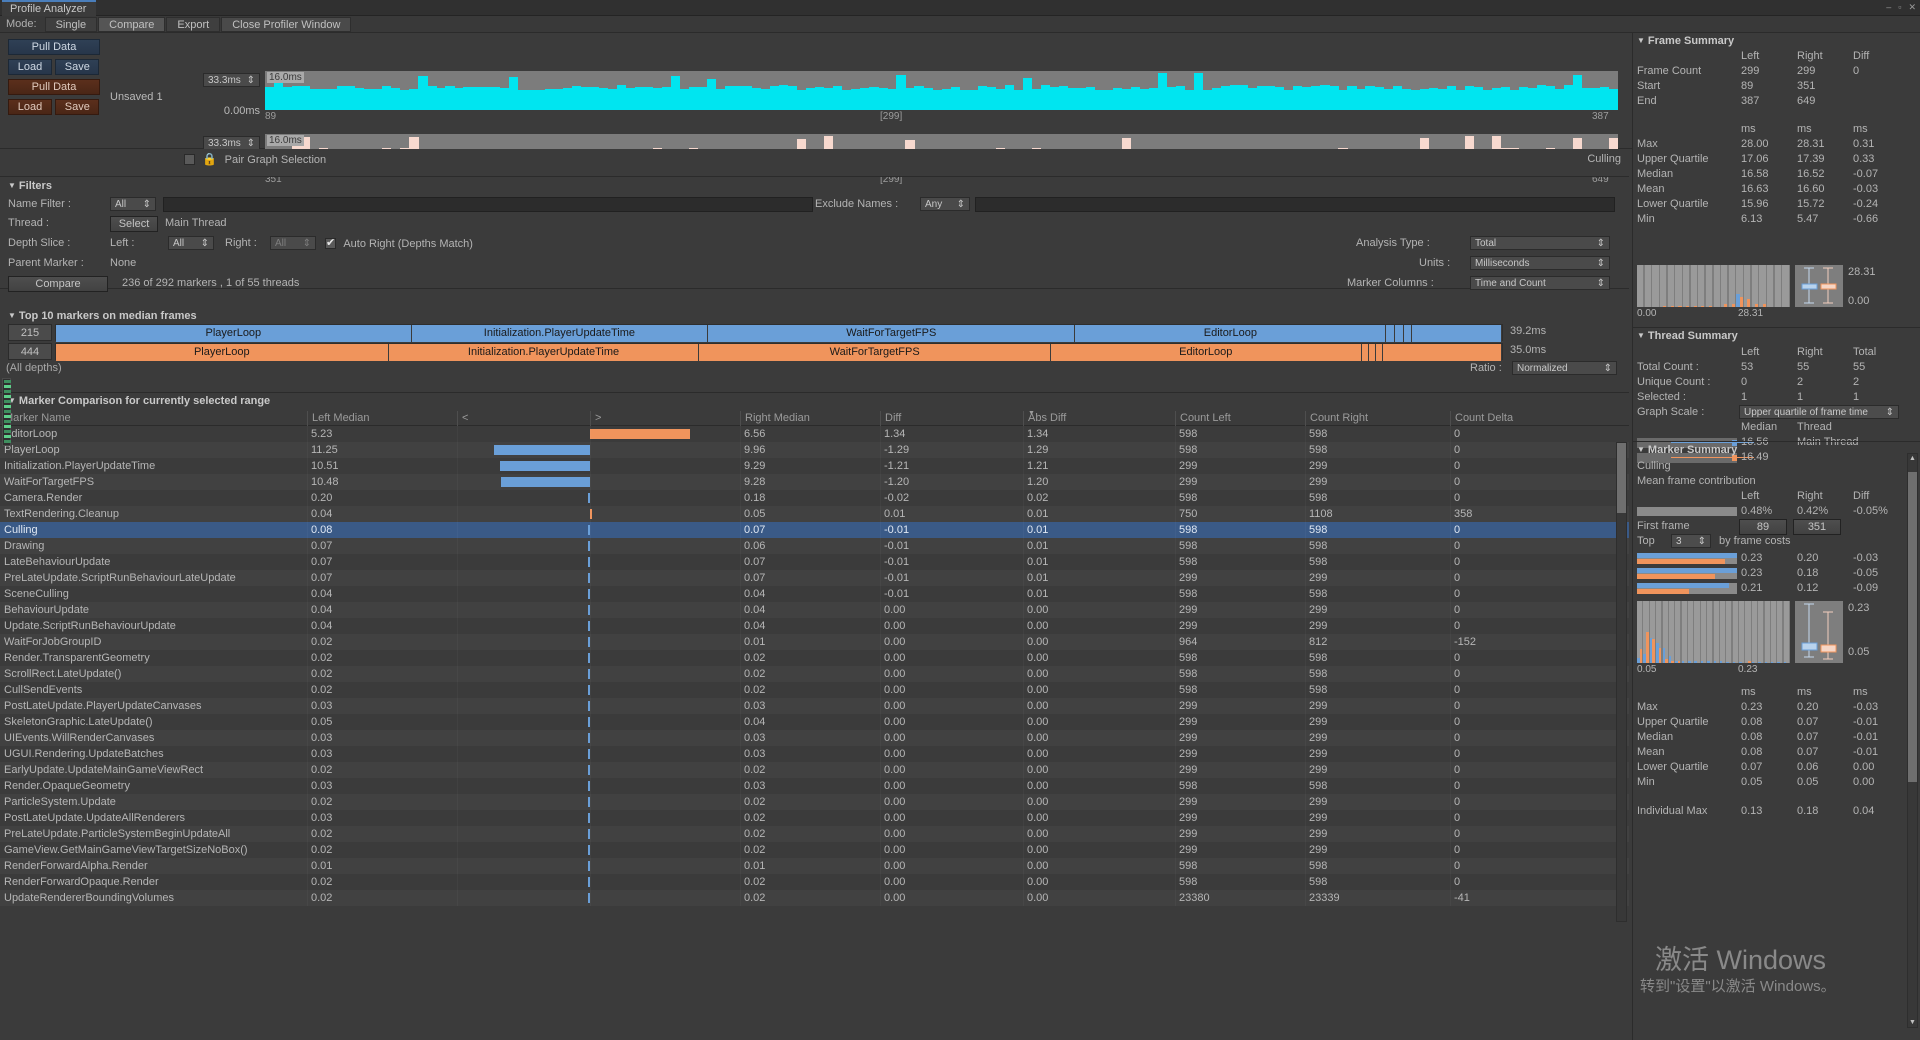 The width and height of the screenshot is (1920, 1040). I want to click on exclude-mode-dropdown: Any ⇕, so click(945, 204).